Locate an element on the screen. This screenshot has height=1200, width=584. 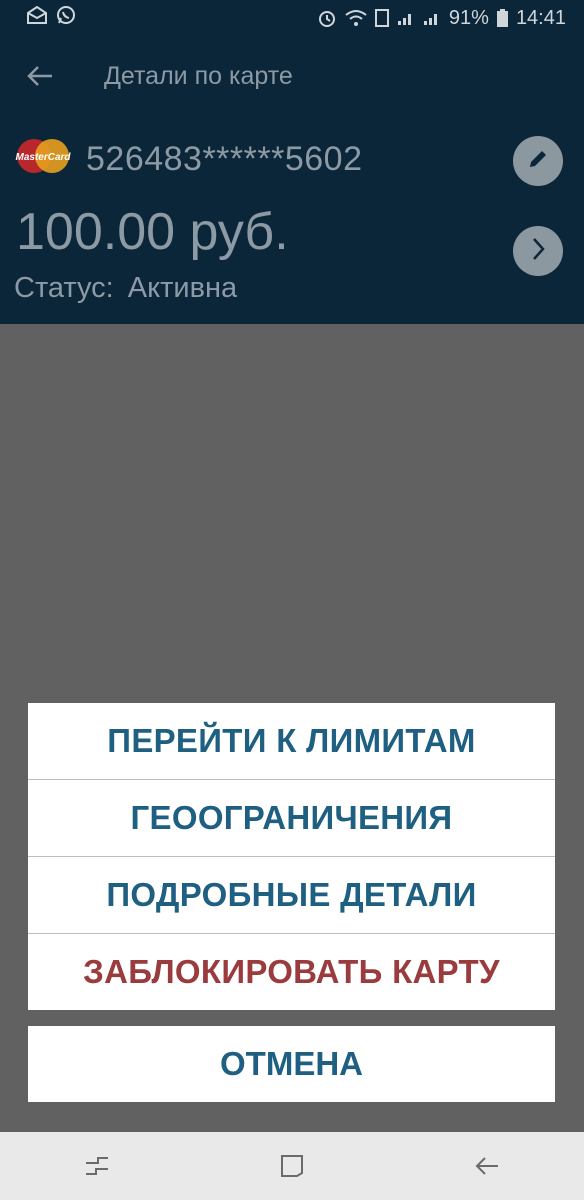
chevron-right-icon is located at coordinates (538, 251).